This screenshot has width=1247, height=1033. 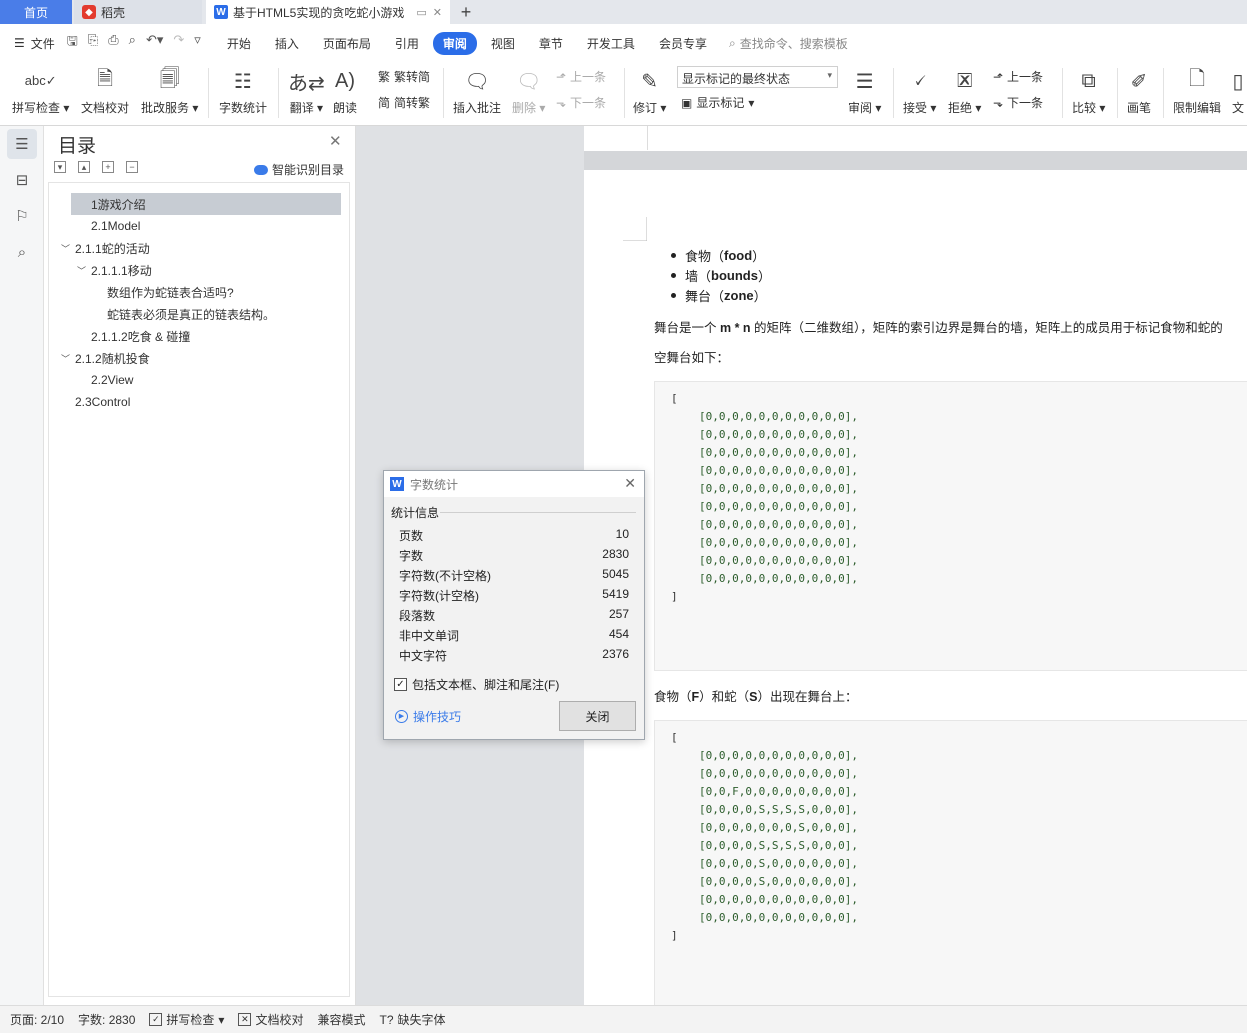 What do you see at coordinates (186, 1019) in the screenshot?
I see `spell-check-status: ✓ 拼写检查 ▾` at bounding box center [186, 1019].